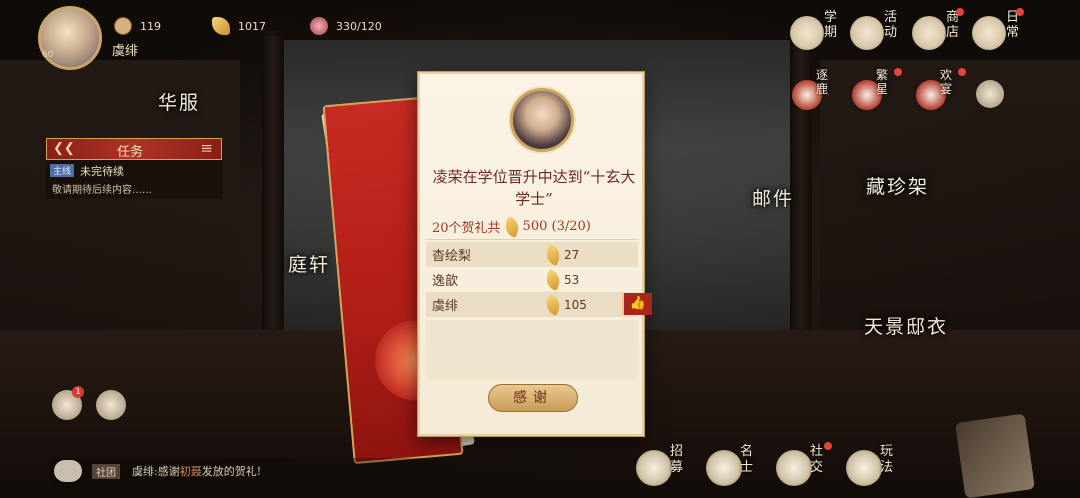  I want to click on gift-card-title: 凌荣在学位晋升中达到“十玄大学士”, so click(534, 188).